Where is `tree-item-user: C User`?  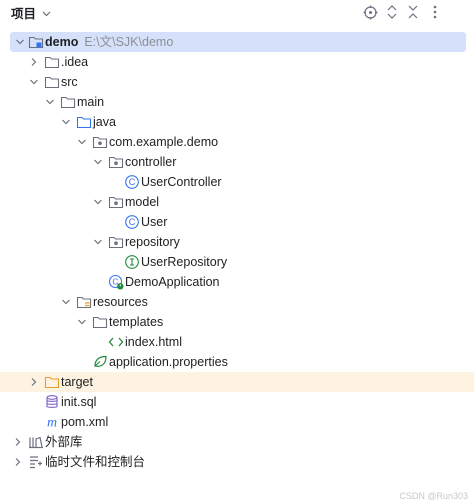 tree-item-user: C User is located at coordinates (237, 222).